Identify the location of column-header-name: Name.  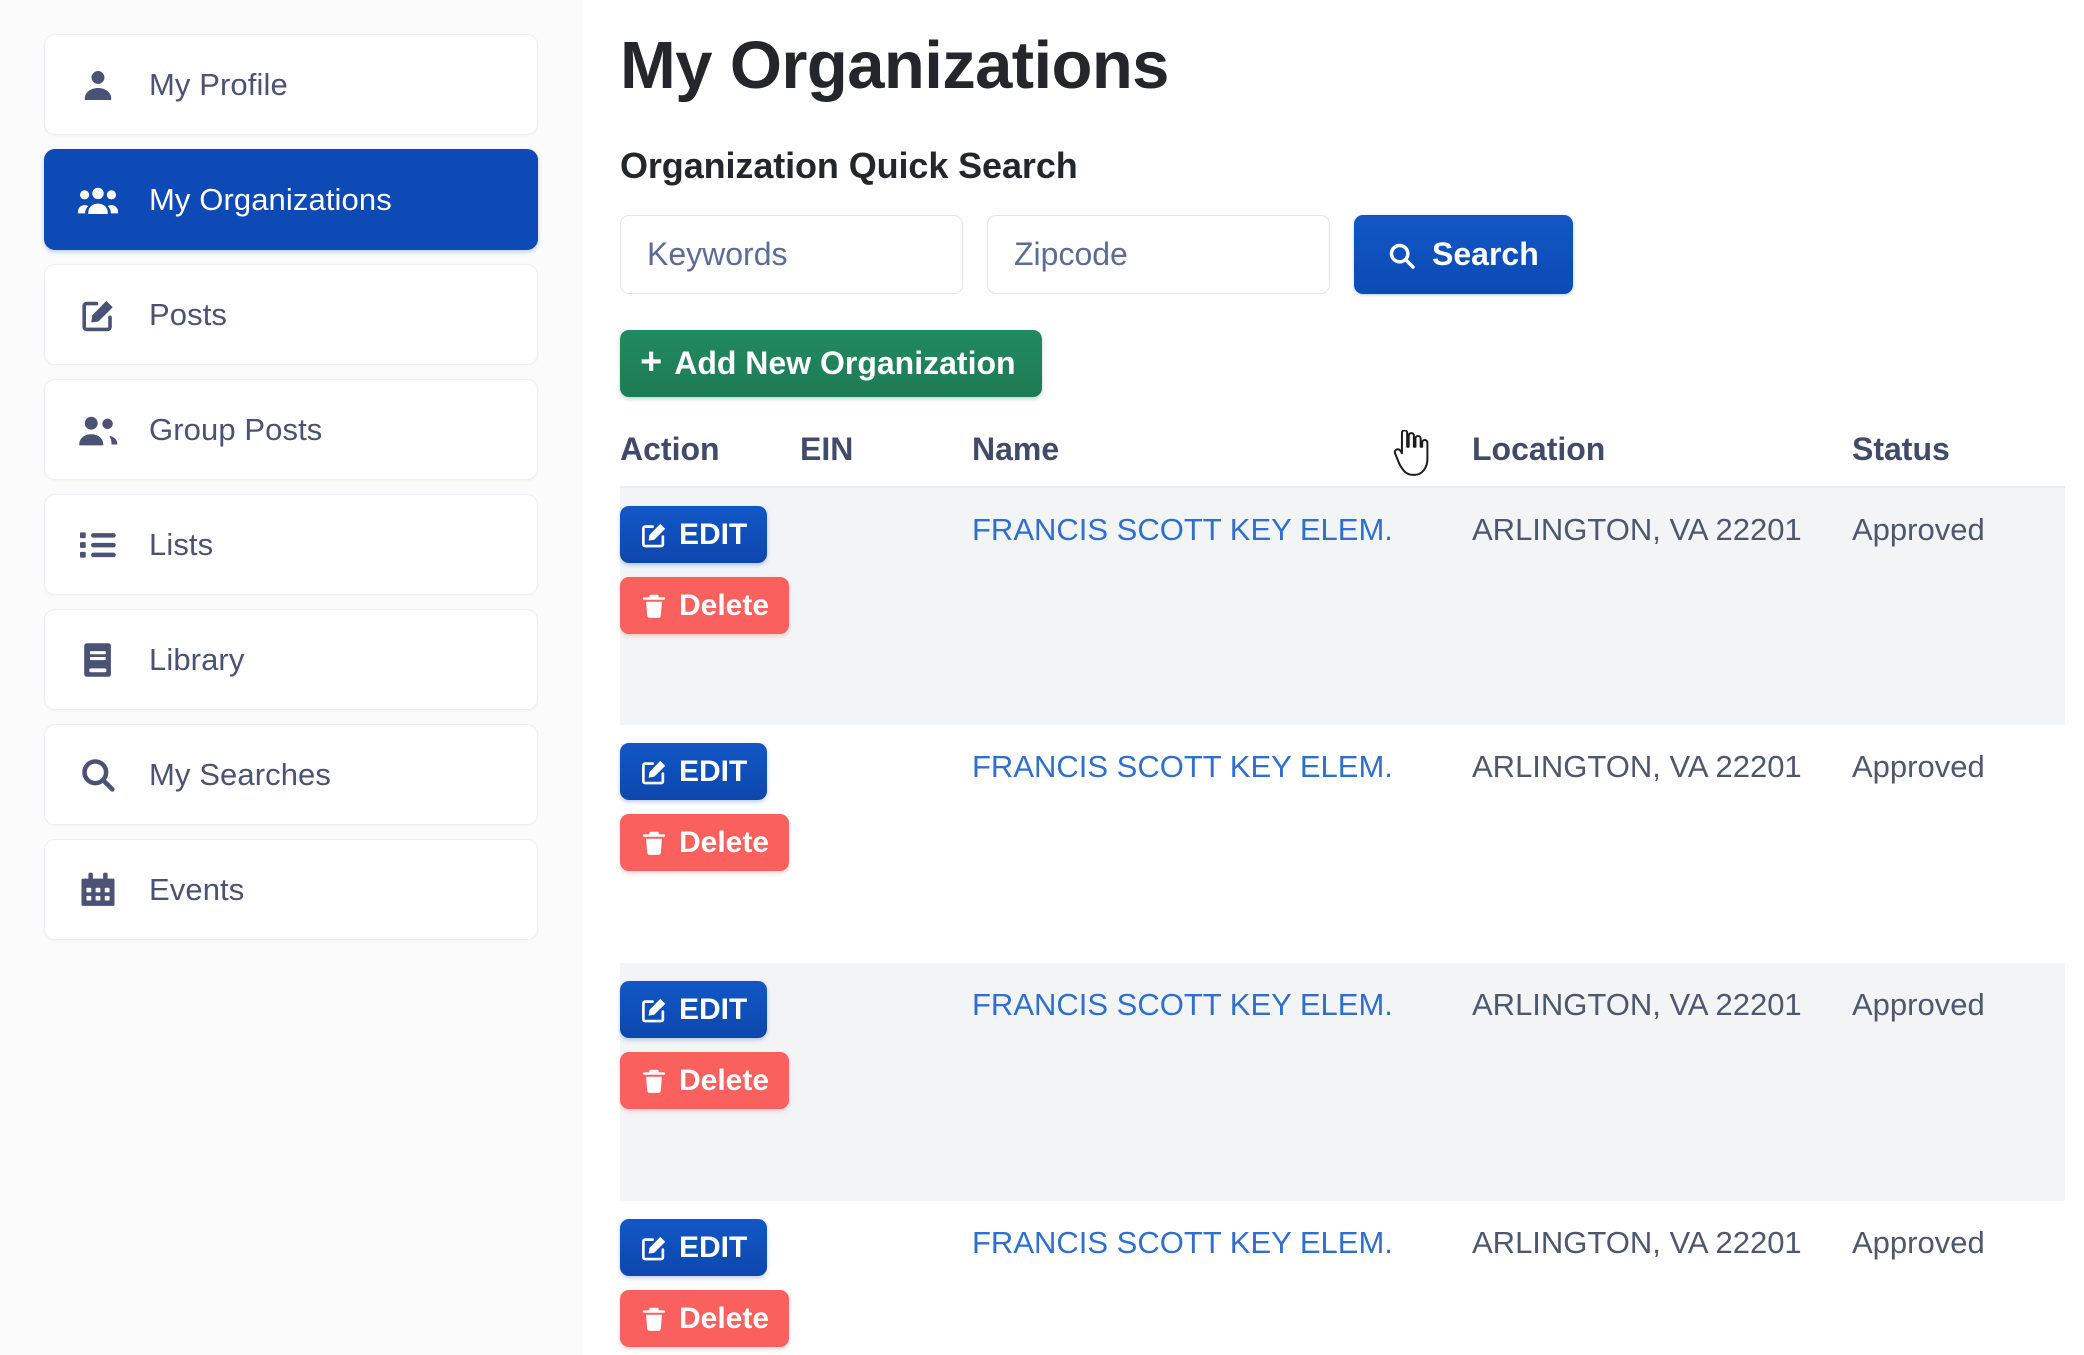
(1222, 460).